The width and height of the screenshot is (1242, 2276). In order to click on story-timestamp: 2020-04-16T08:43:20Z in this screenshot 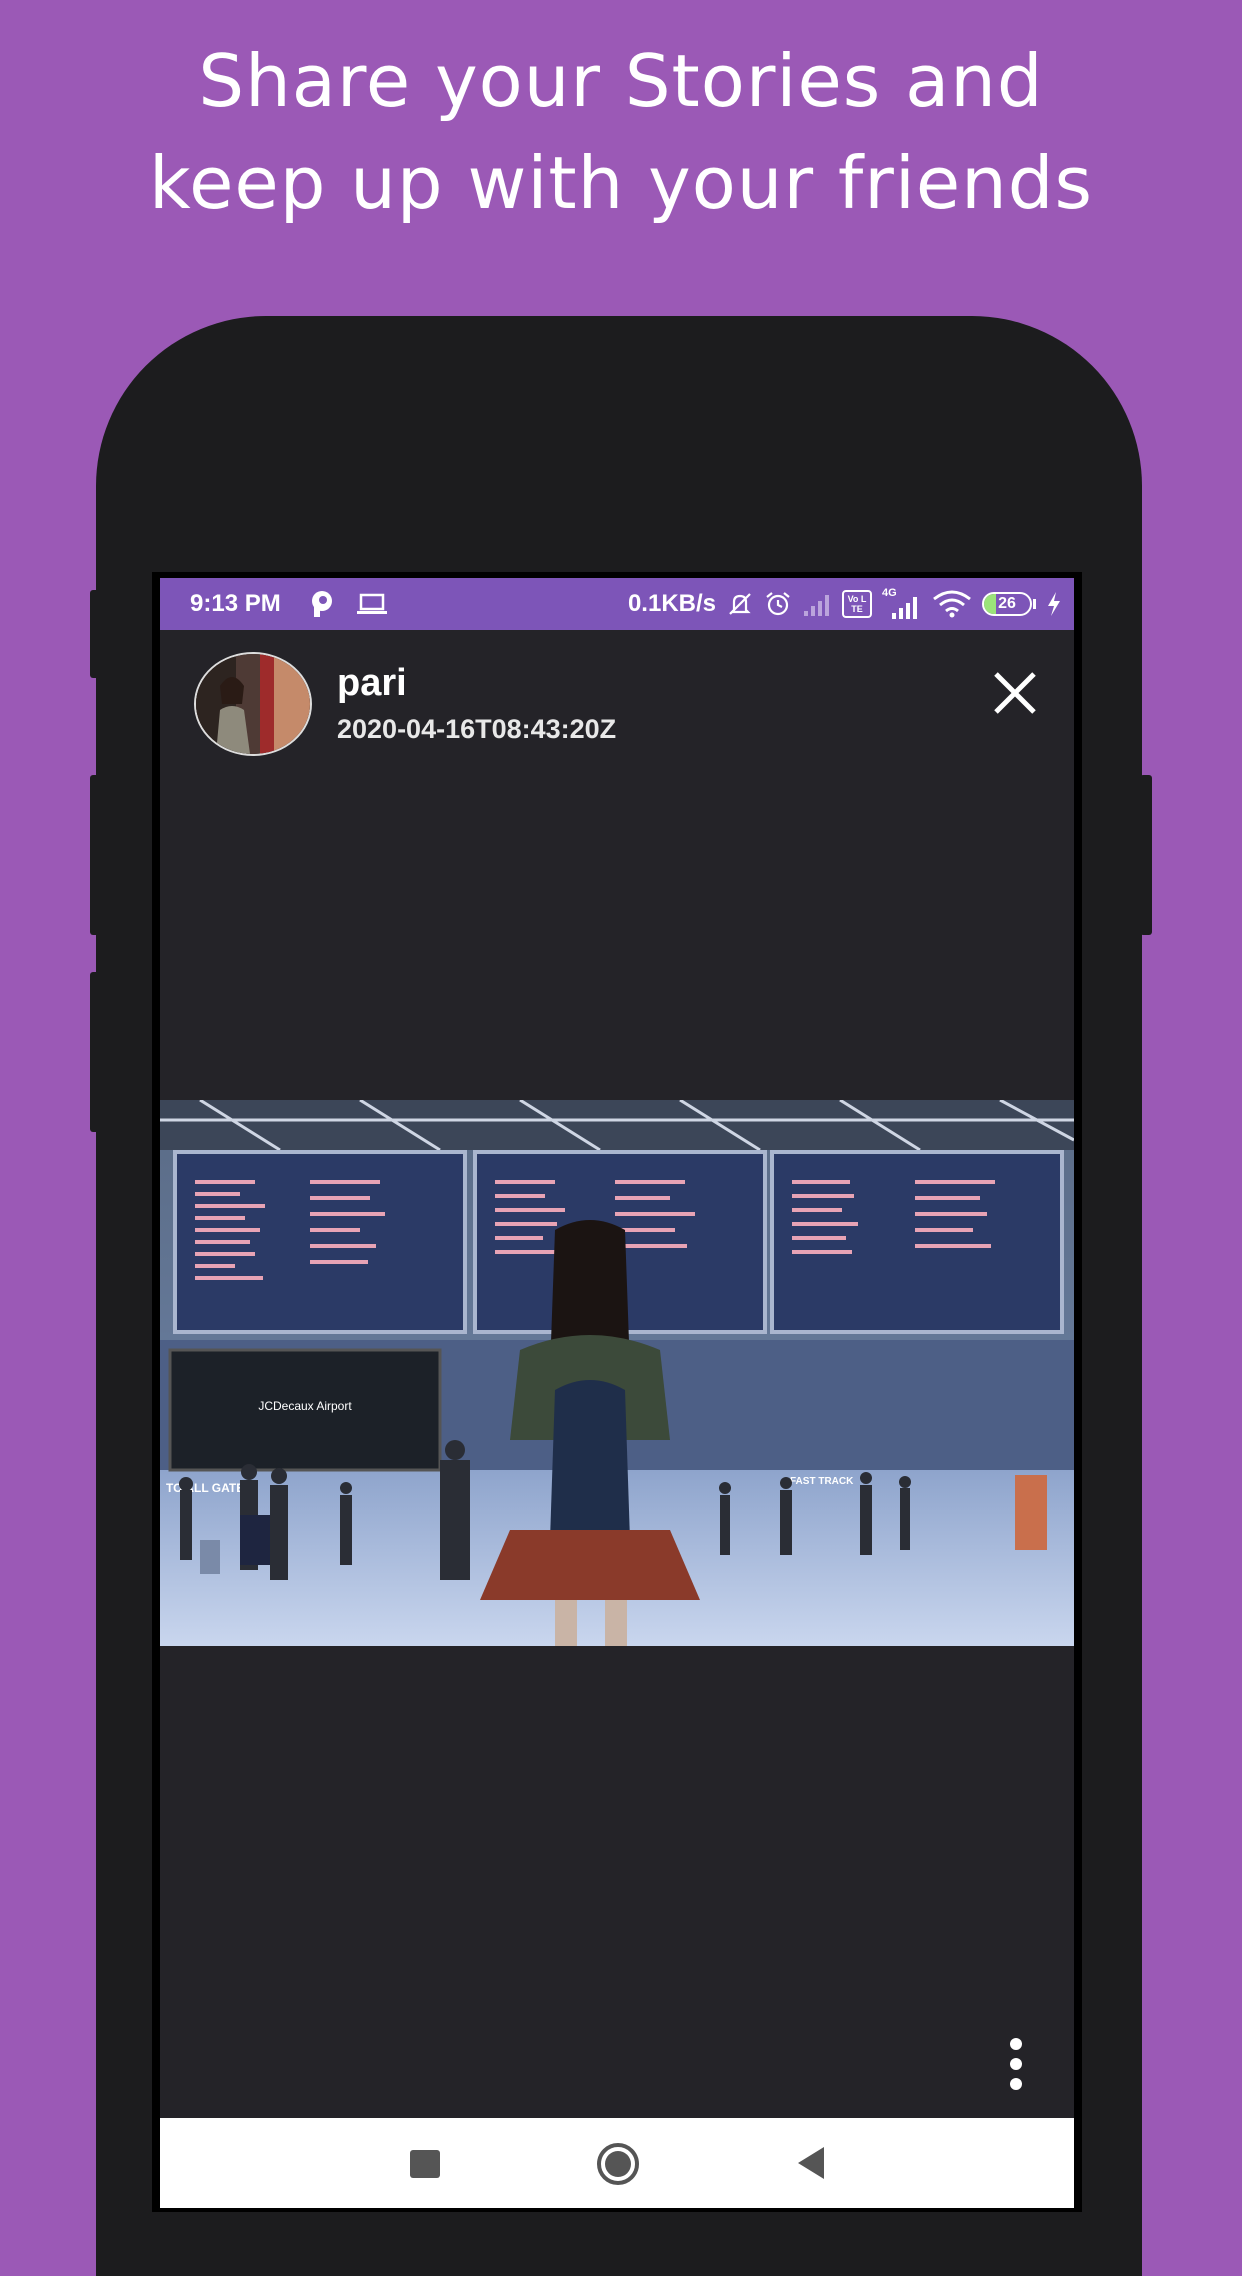, I will do `click(477, 729)`.